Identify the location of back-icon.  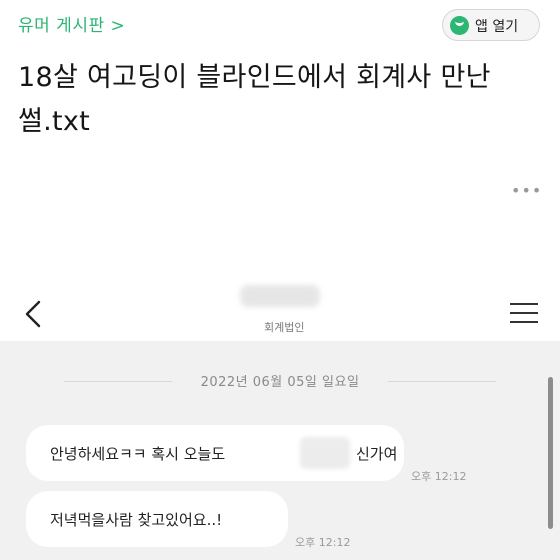
(33, 314).